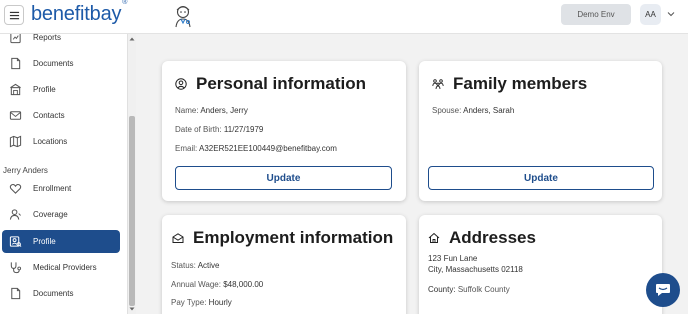 This screenshot has width=688, height=314. Describe the element at coordinates (541, 178) in the screenshot. I see `update-family-button: Update` at that location.